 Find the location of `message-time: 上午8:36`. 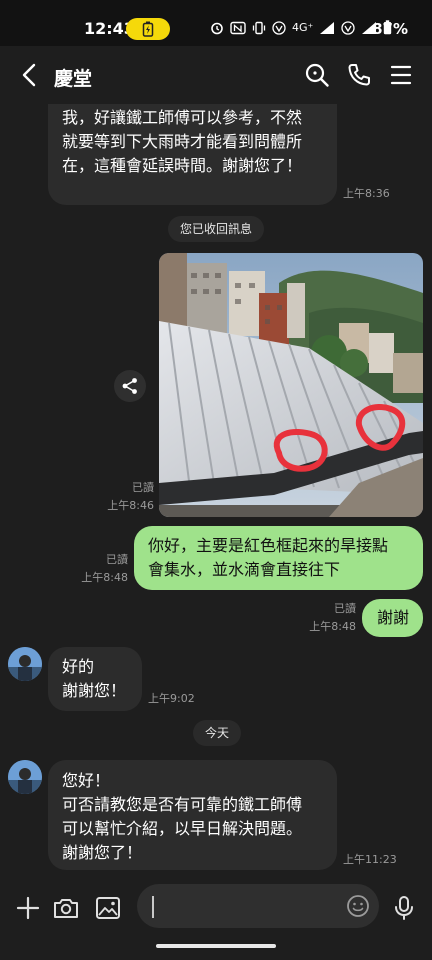

message-time: 上午8:36 is located at coordinates (366, 193).